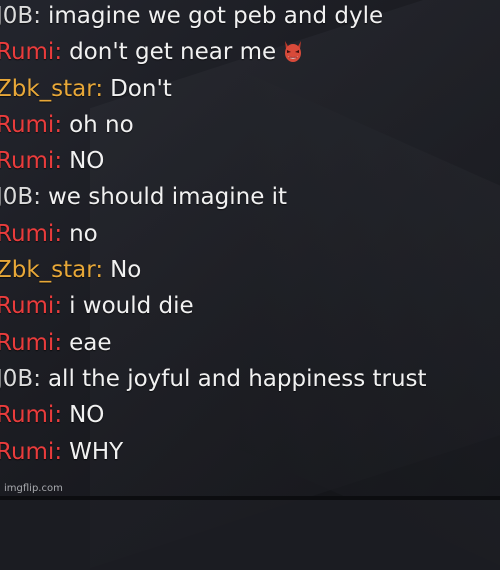  Describe the element at coordinates (126, 270) in the screenshot. I see `chat-message-text: No` at that location.